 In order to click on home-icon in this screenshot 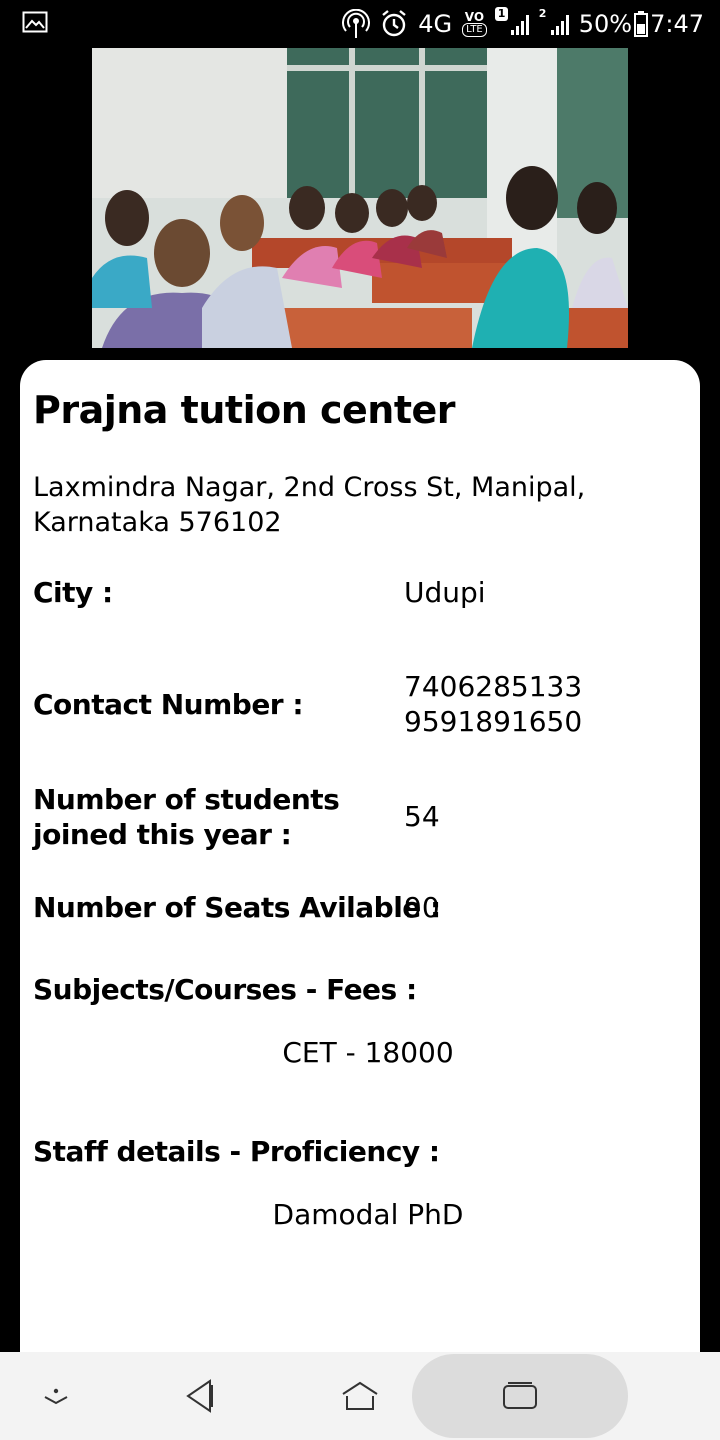, I will do `click(360, 1396)`.